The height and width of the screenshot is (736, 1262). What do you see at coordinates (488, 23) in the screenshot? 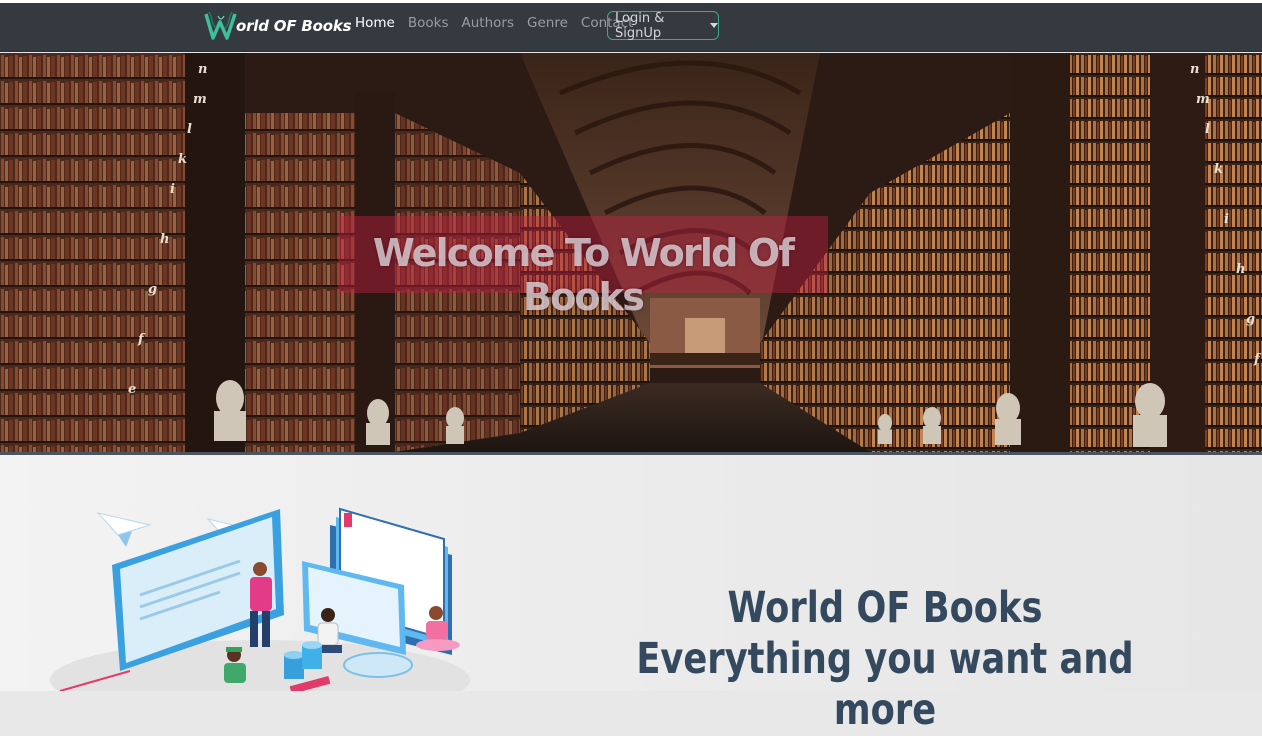
I see `nav-authors: Authors` at bounding box center [488, 23].